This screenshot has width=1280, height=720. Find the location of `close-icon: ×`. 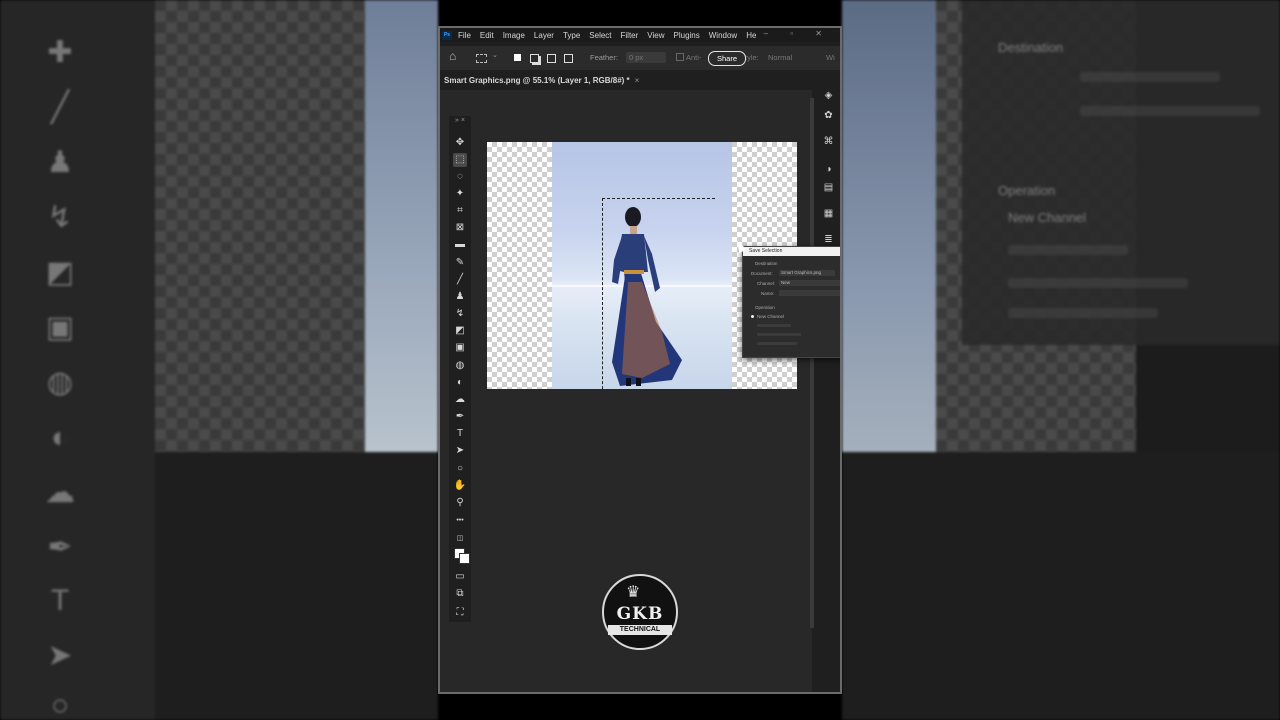

close-icon: × is located at coordinates (637, 80).